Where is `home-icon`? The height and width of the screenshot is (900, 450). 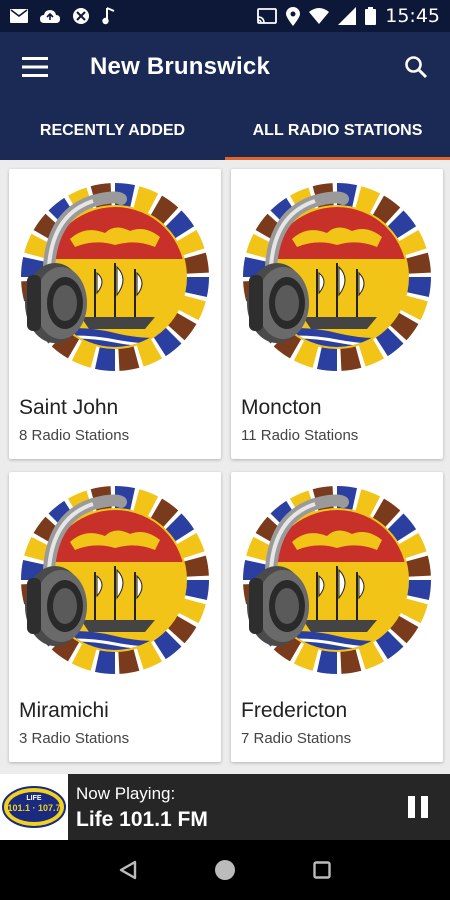 home-icon is located at coordinates (224, 870).